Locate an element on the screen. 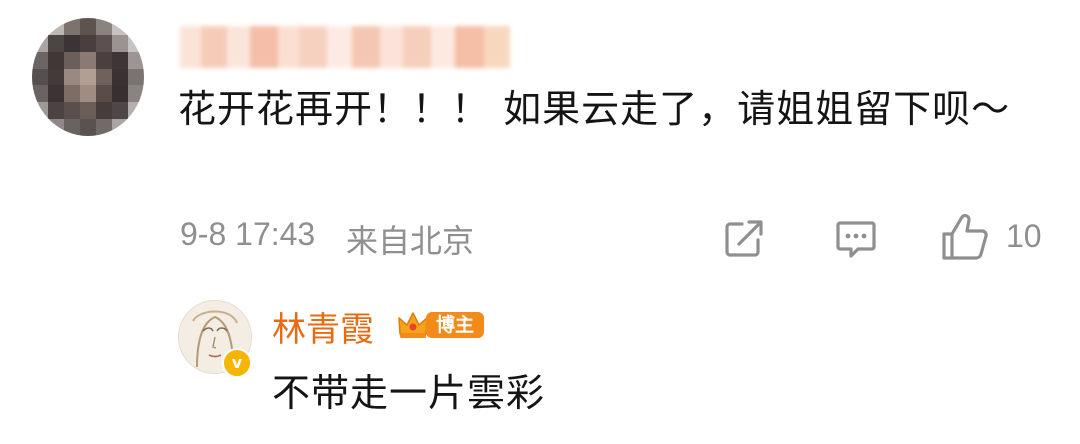 The width and height of the screenshot is (1080, 444). comment-timestamp: 9-8 17:43 is located at coordinates (248, 234).